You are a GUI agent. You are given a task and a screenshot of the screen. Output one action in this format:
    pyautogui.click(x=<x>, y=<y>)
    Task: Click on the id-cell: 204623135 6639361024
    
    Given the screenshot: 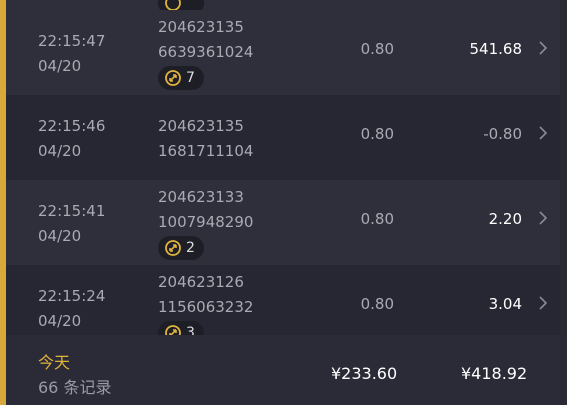 What is the action you would take?
    pyautogui.click(x=205, y=40)
    